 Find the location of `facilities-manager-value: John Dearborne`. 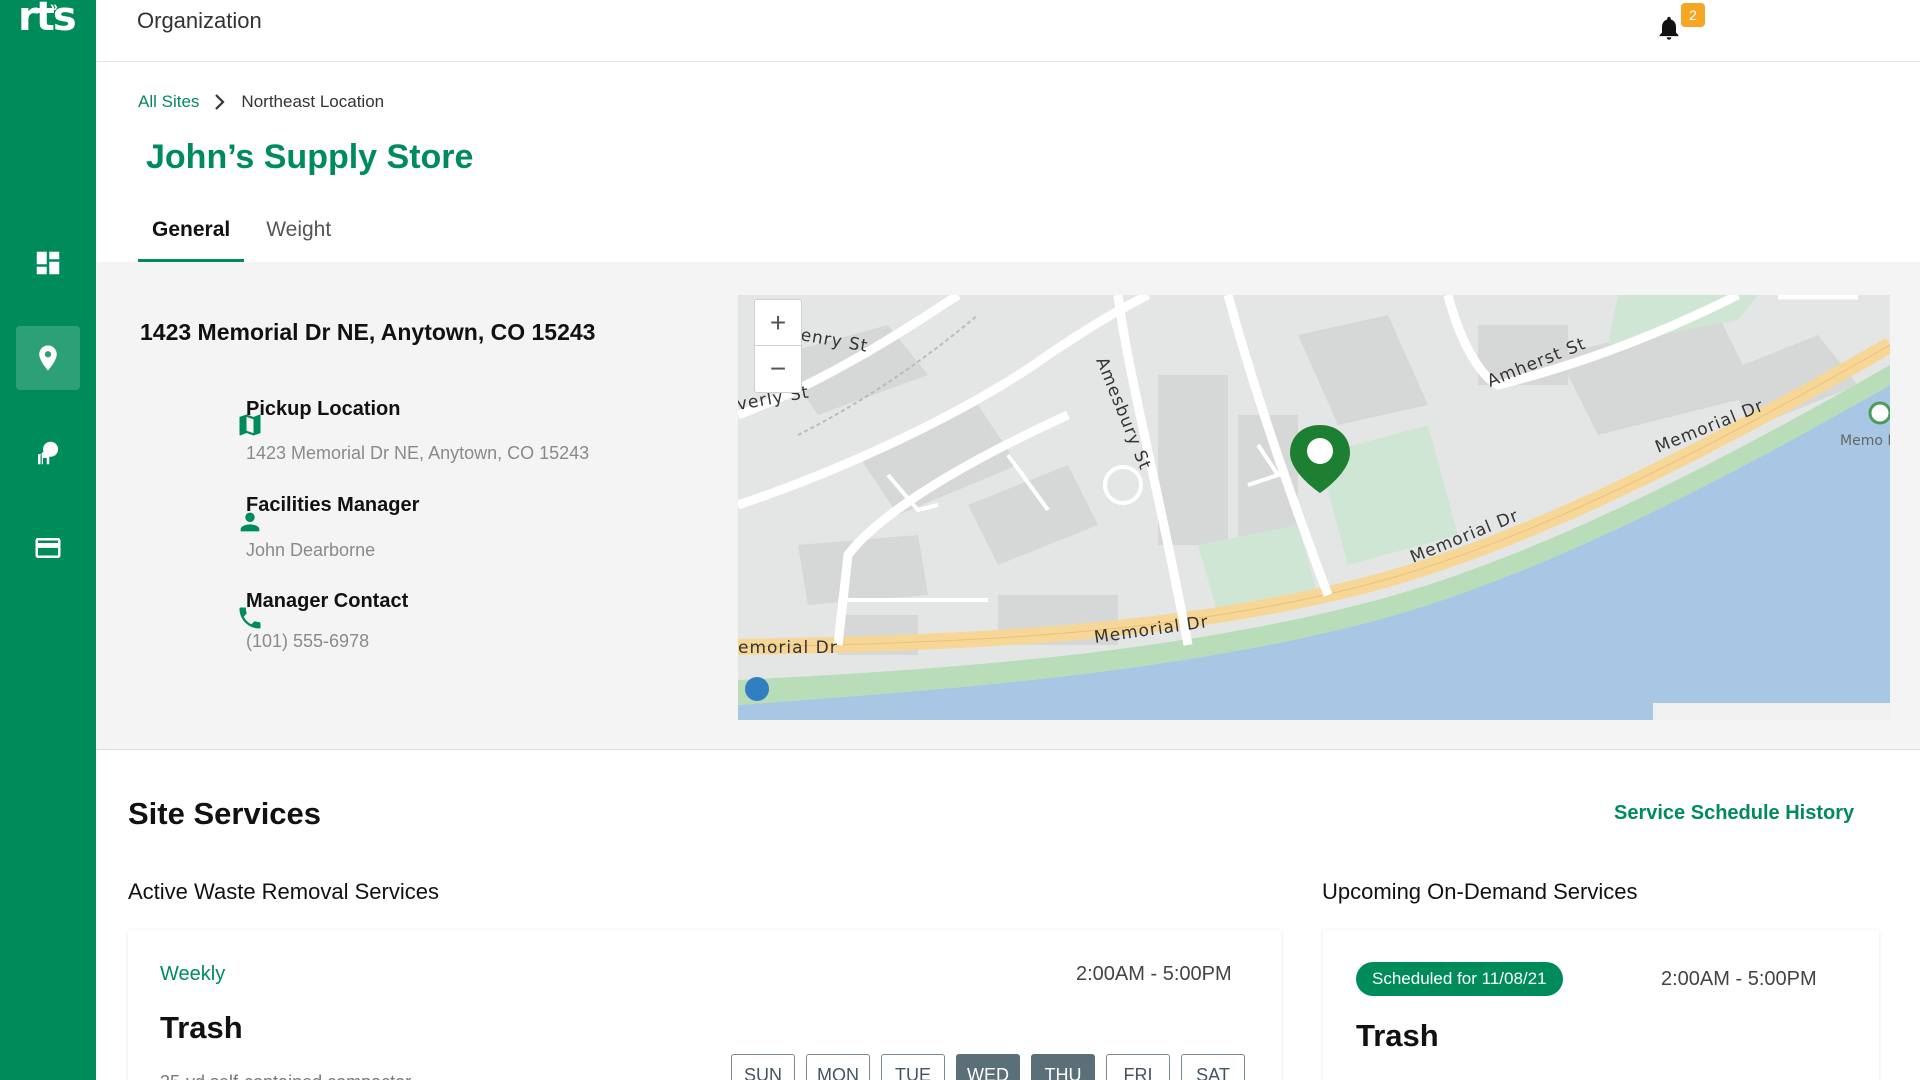

facilities-manager-value: John Dearborne is located at coordinates (311, 550).